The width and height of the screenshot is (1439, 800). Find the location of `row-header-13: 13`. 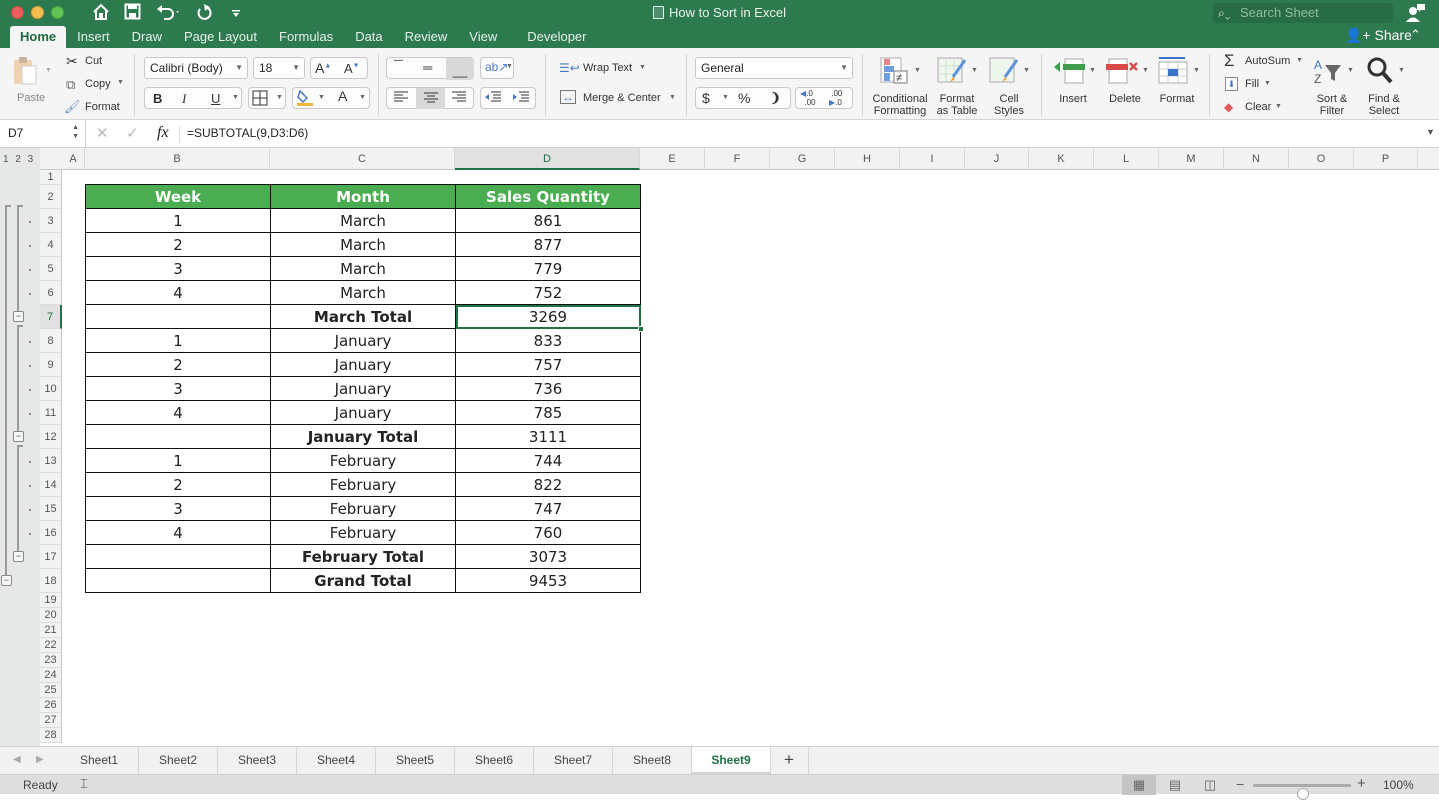

row-header-13: 13 is located at coordinates (51, 461).